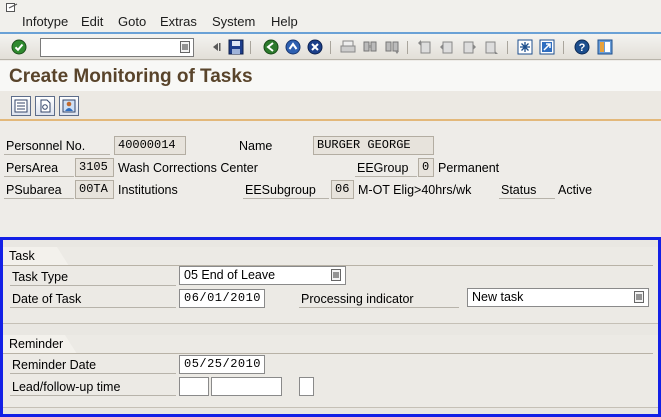 The height and width of the screenshot is (417, 661). What do you see at coordinates (19, 47) in the screenshot?
I see `enter-icon` at bounding box center [19, 47].